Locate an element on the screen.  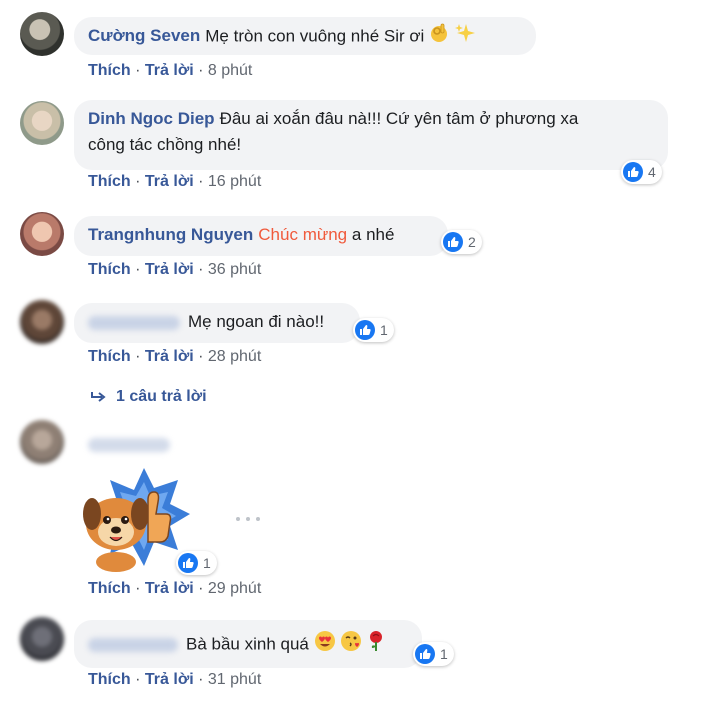
comment-time: 29 phút is located at coordinates (234, 588).